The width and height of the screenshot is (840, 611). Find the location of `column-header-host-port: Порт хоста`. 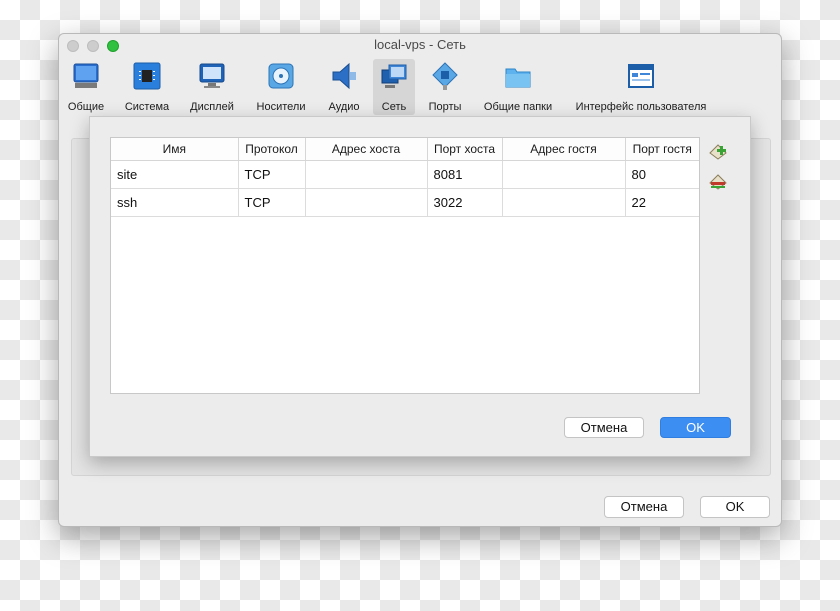

column-header-host-port: Порт хоста is located at coordinates (465, 149).